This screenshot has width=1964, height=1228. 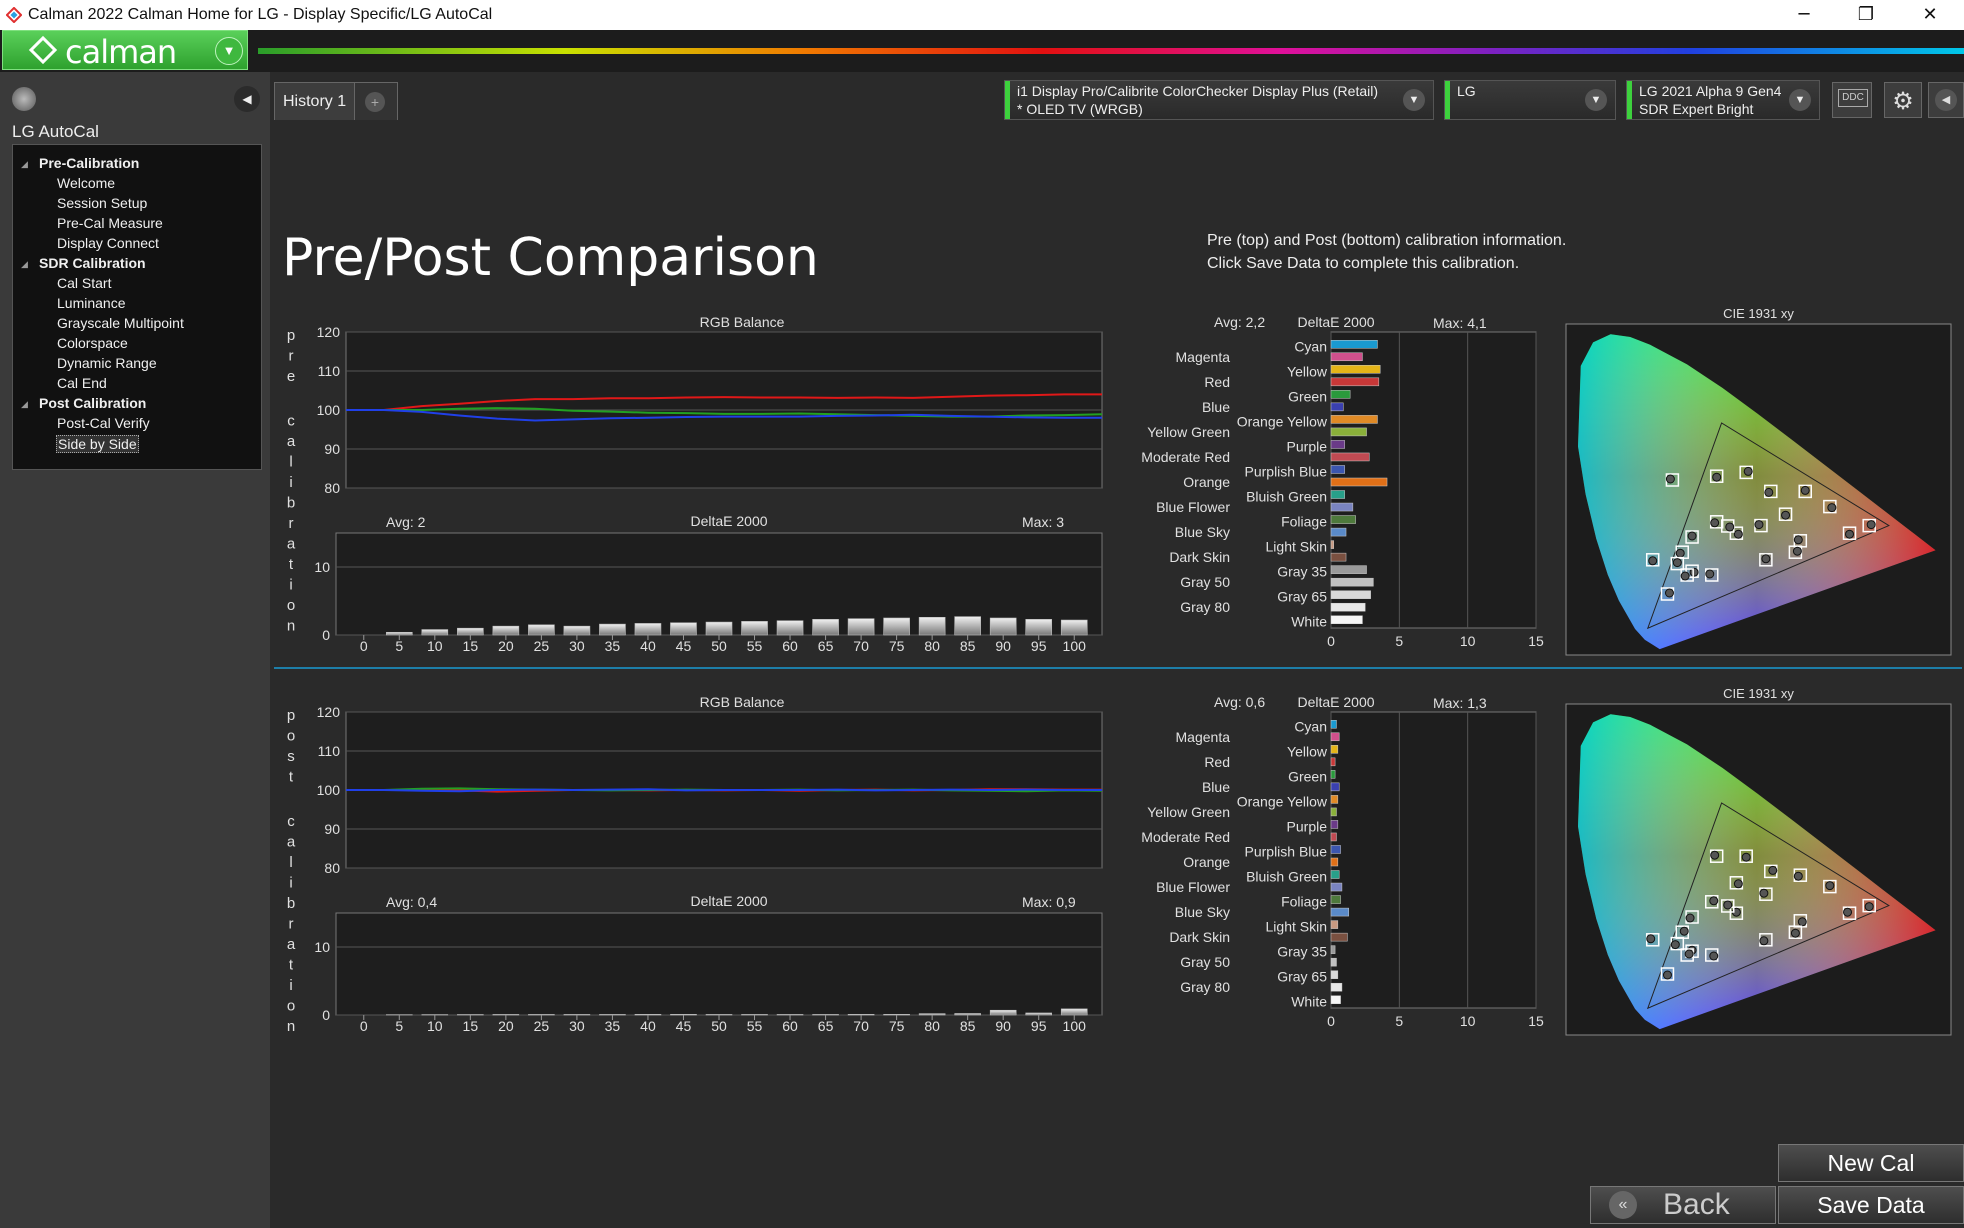 I want to click on deltae-x-tick-label: 90, so click(x=1003, y=1026).